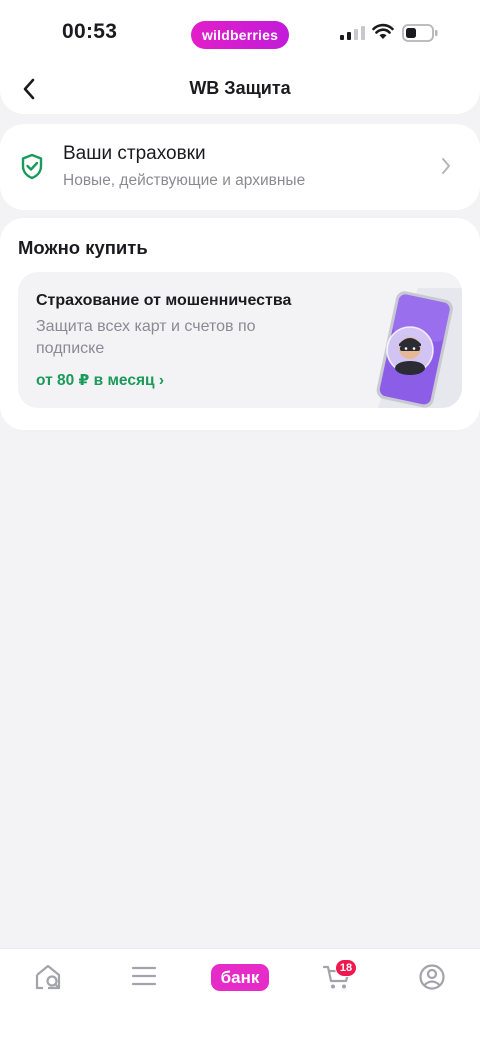 This screenshot has width=480, height=1041. I want to click on bottom-tab-bar: банк 18, so click(240, 994).